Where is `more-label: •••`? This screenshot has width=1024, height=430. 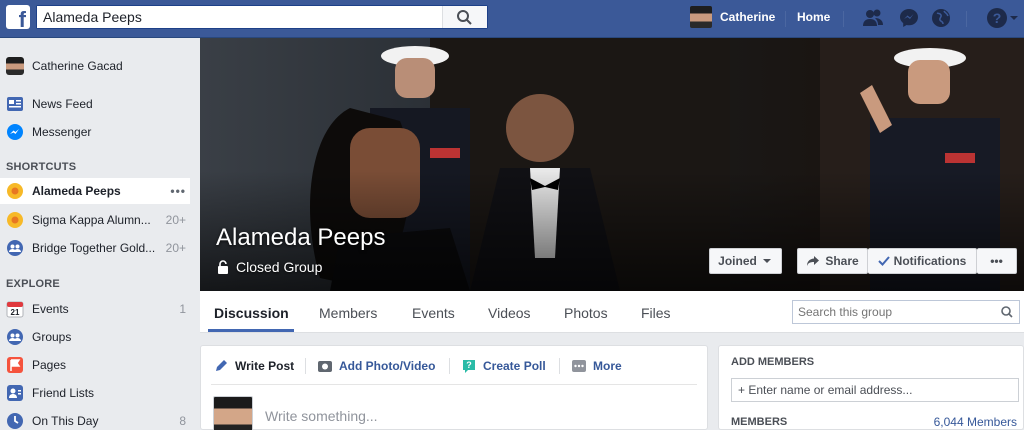 more-label: ••• is located at coordinates (996, 261).